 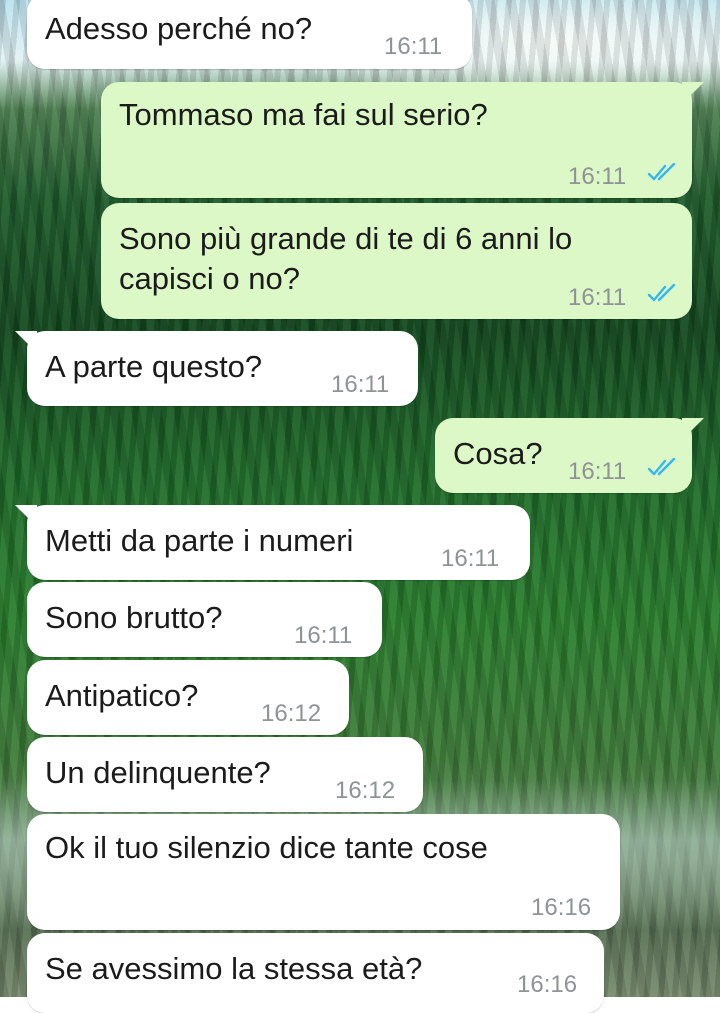 What do you see at coordinates (234, 968) in the screenshot?
I see `message-text: Se avessimo la stessa età?` at bounding box center [234, 968].